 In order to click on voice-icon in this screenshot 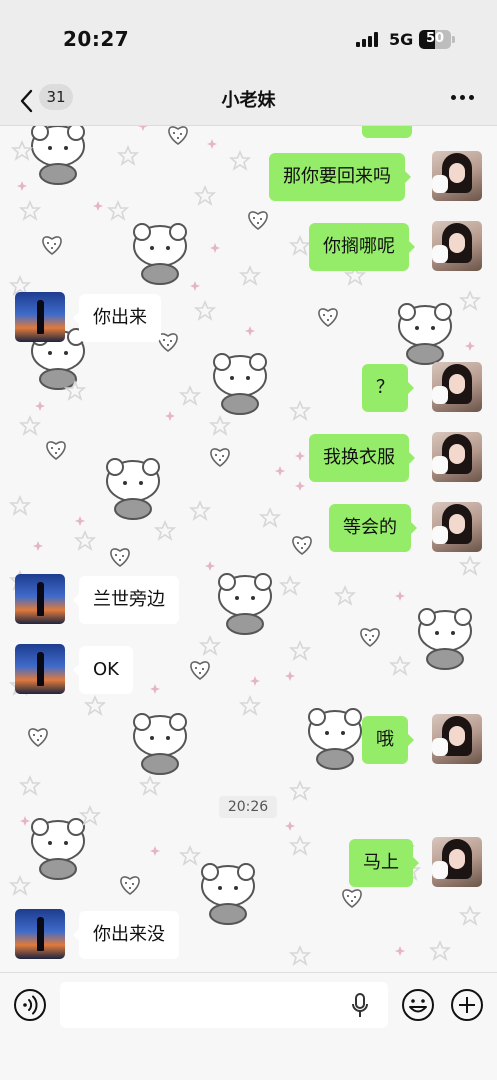, I will do `click(30, 1005)`.